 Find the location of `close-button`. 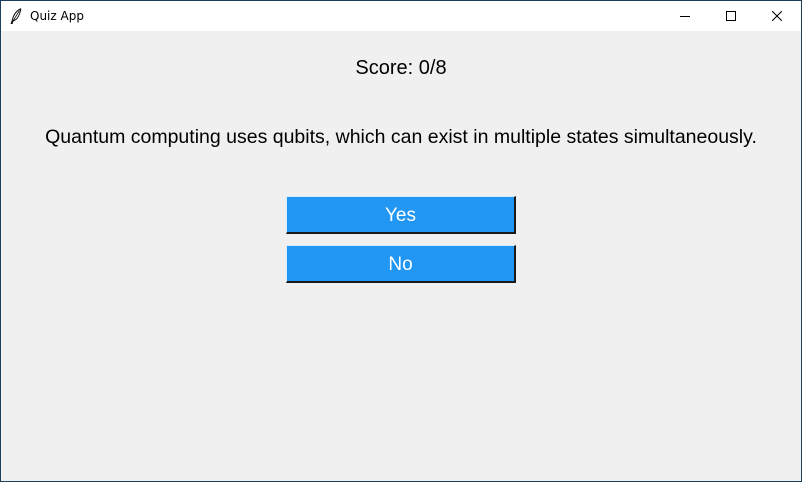

close-button is located at coordinates (777, 16).